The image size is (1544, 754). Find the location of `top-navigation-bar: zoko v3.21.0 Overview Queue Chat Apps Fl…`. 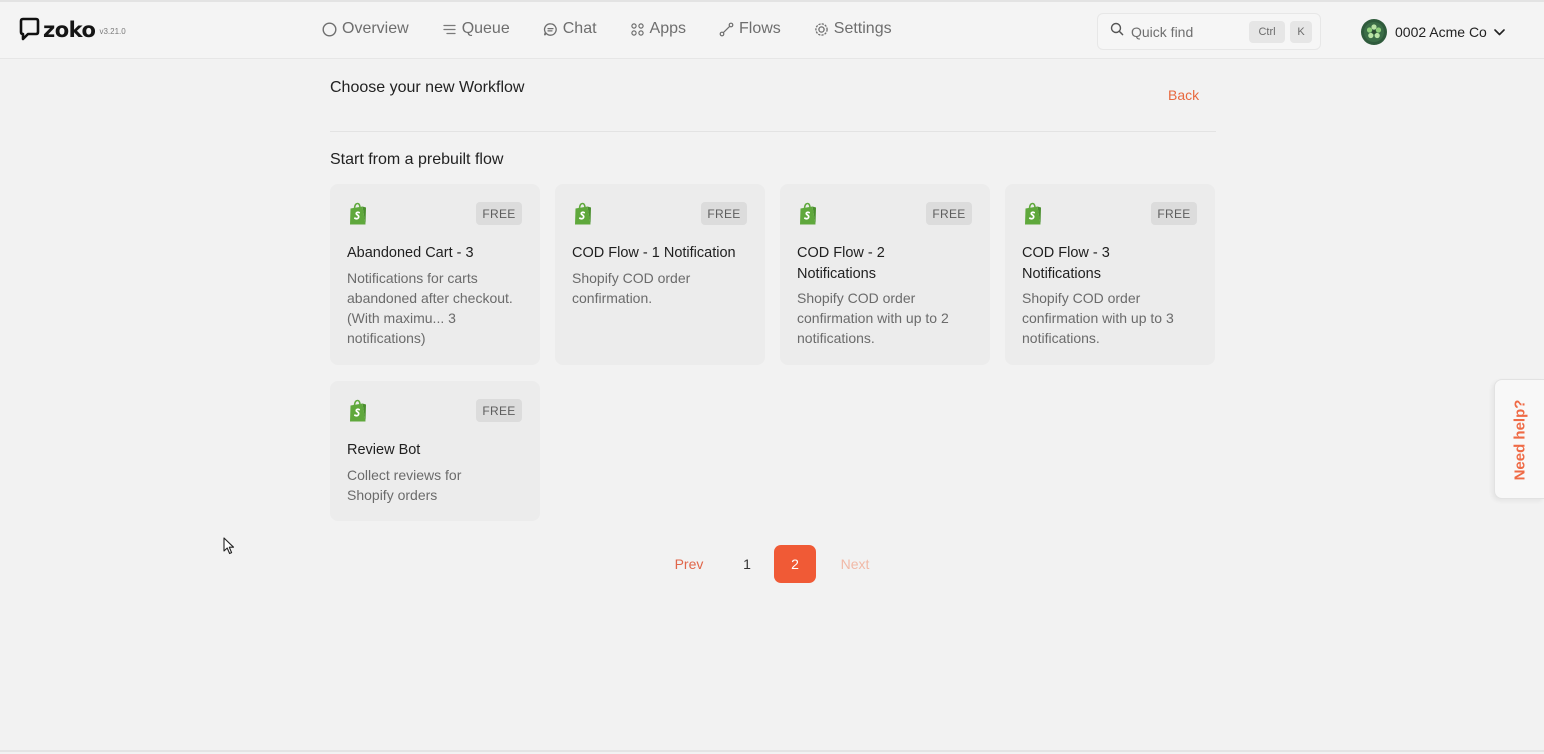

top-navigation-bar: zoko v3.21.0 Overview Queue Chat Apps Fl… is located at coordinates (772, 29).